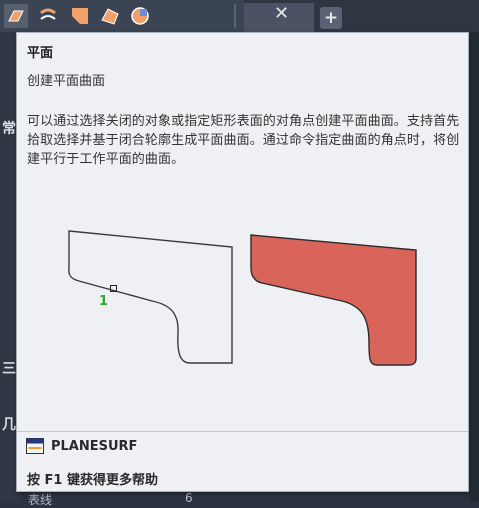  Describe the element at coordinates (331, 18) in the screenshot. I see `add-tab-icon: +` at that location.